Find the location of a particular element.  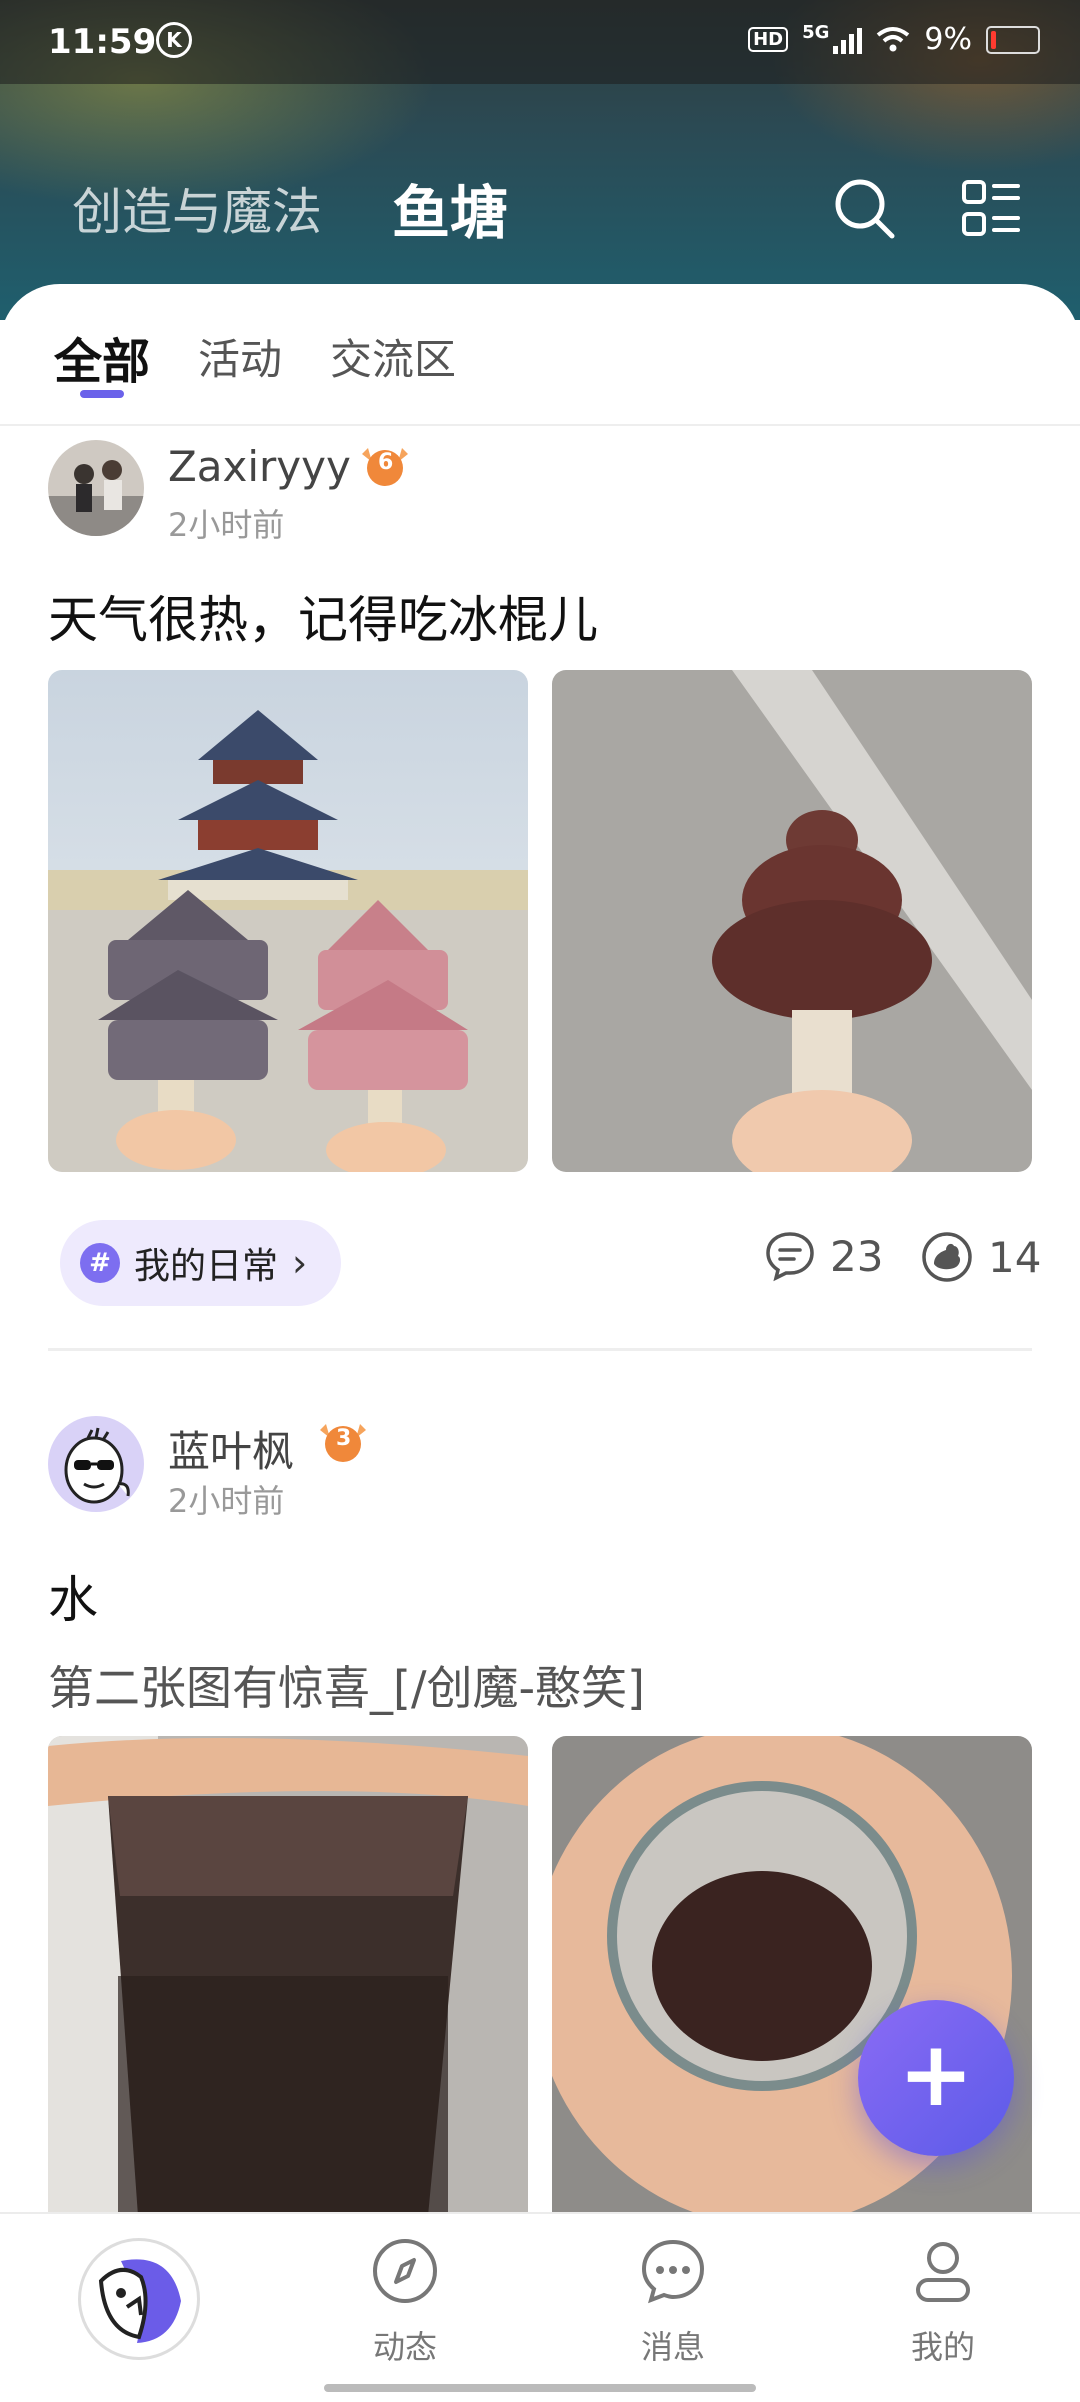

tab-all: 全部 is located at coordinates (102, 357).